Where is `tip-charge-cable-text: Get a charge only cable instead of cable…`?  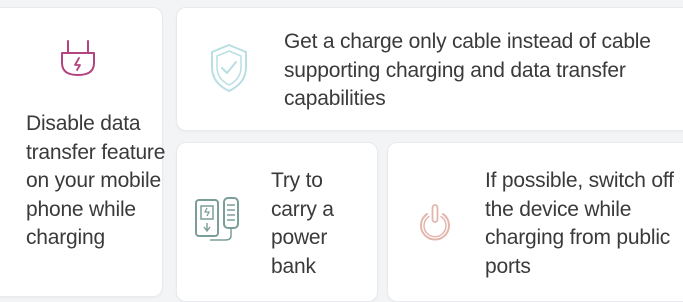 tip-charge-cable-text: Get a charge only cable instead of cable… is located at coordinates (467, 70).